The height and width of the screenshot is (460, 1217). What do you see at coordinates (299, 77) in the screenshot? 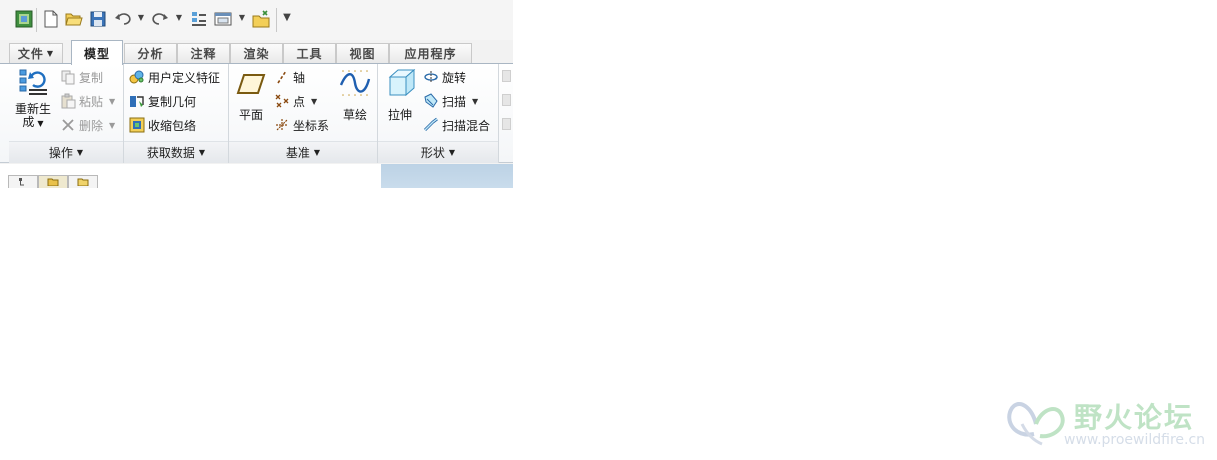
I see `axis-label: 轴` at bounding box center [299, 77].